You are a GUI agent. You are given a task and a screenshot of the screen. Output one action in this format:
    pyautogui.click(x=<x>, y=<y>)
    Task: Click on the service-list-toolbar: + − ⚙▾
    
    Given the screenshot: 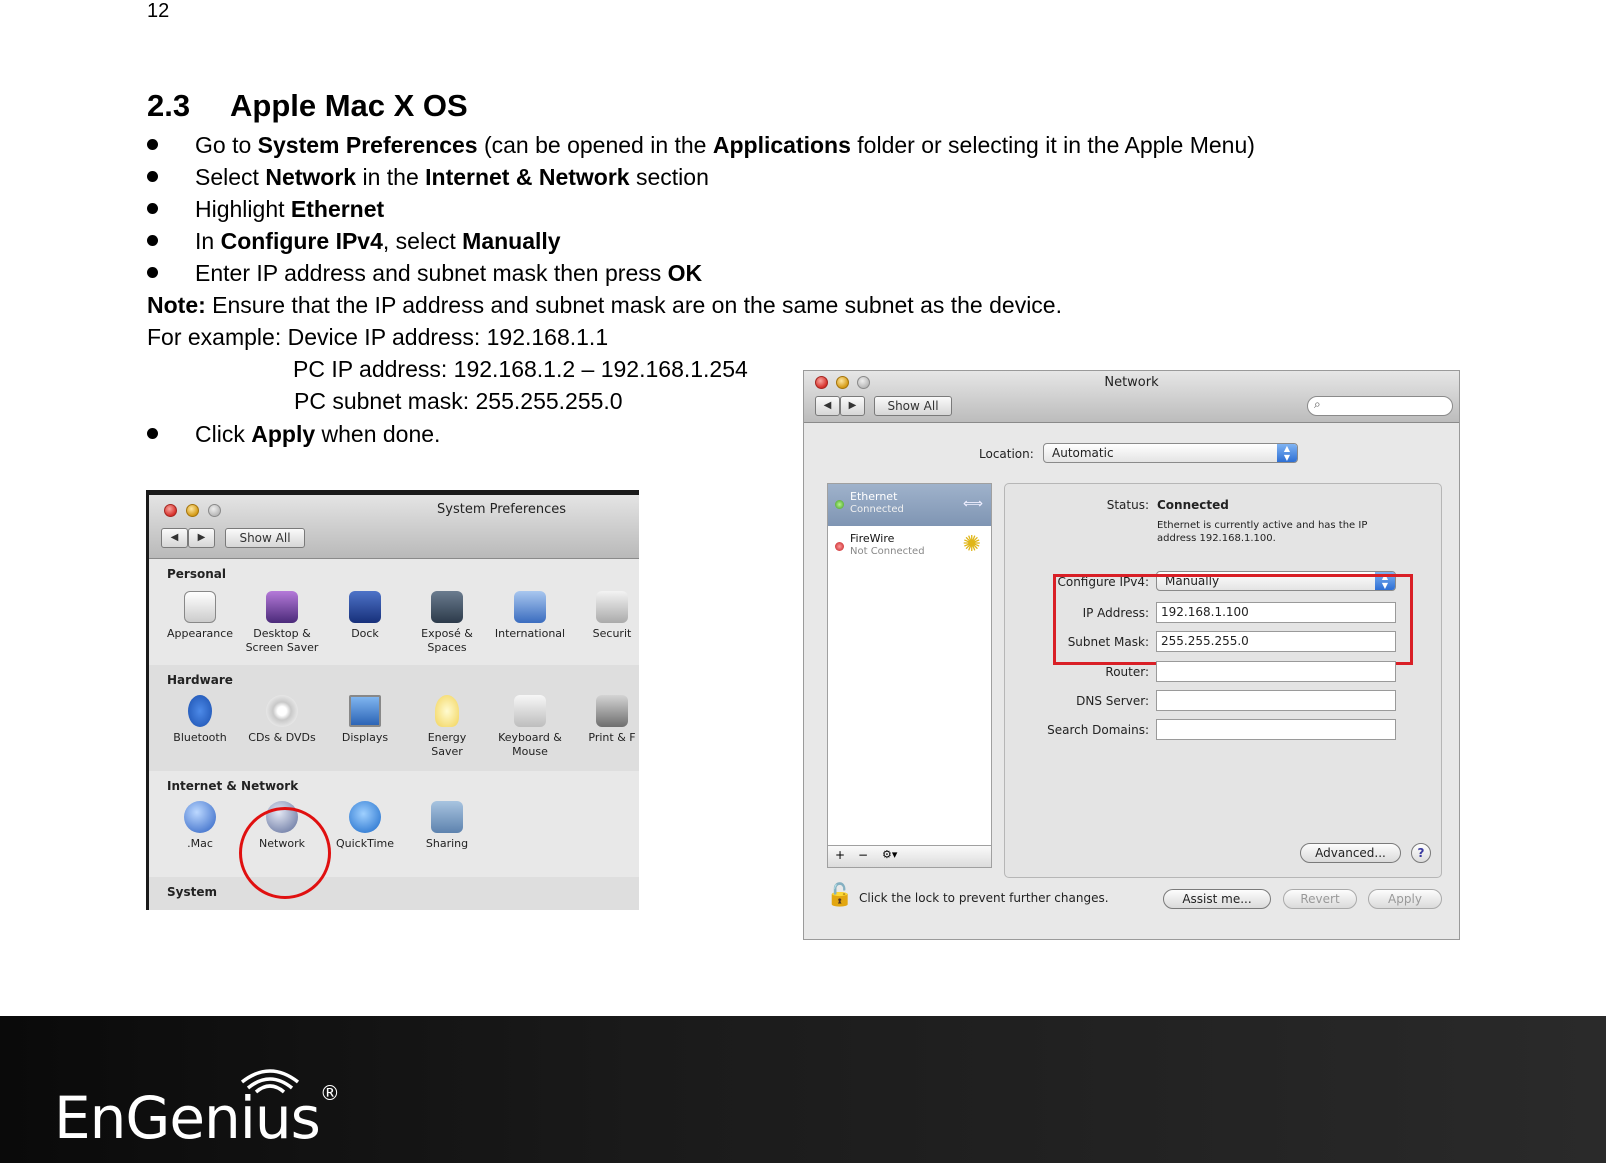 What is the action you would take?
    pyautogui.click(x=909, y=856)
    